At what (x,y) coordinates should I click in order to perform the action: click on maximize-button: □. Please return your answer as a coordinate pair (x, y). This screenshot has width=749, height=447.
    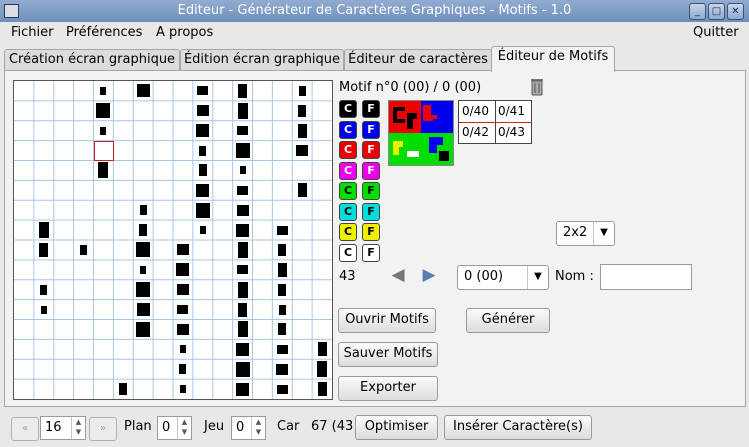
    Looking at the image, I should click on (716, 11).